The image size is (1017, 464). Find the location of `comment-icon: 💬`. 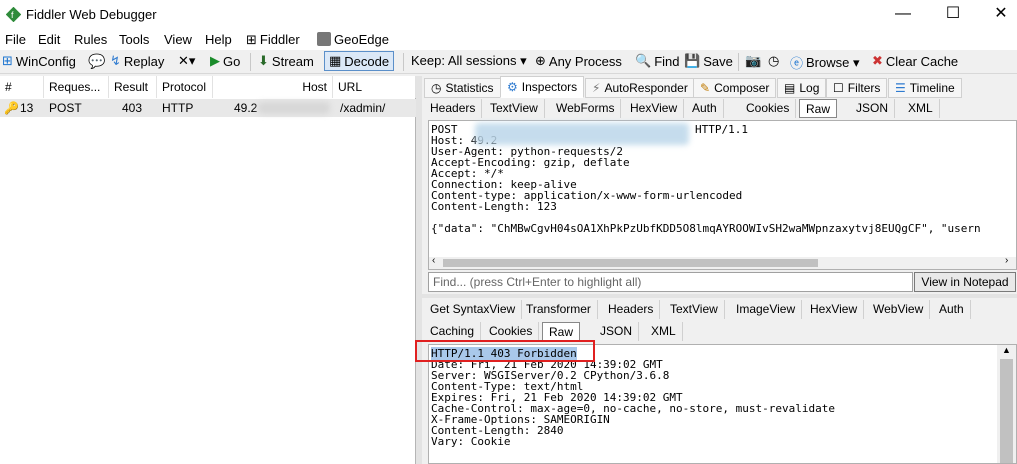

comment-icon: 💬 is located at coordinates (97, 61).